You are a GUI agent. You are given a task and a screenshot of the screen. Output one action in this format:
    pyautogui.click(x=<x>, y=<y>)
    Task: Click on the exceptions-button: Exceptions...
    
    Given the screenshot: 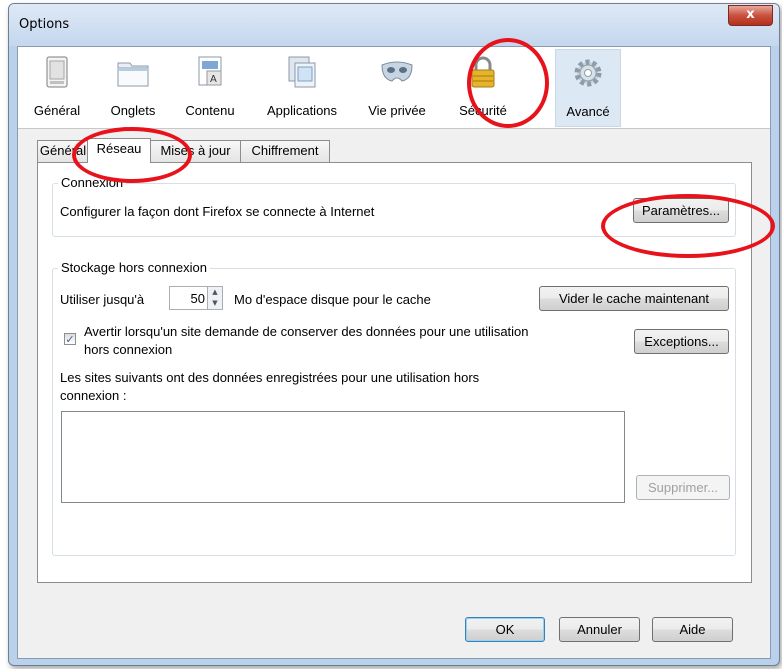 What is the action you would take?
    pyautogui.click(x=681, y=341)
    